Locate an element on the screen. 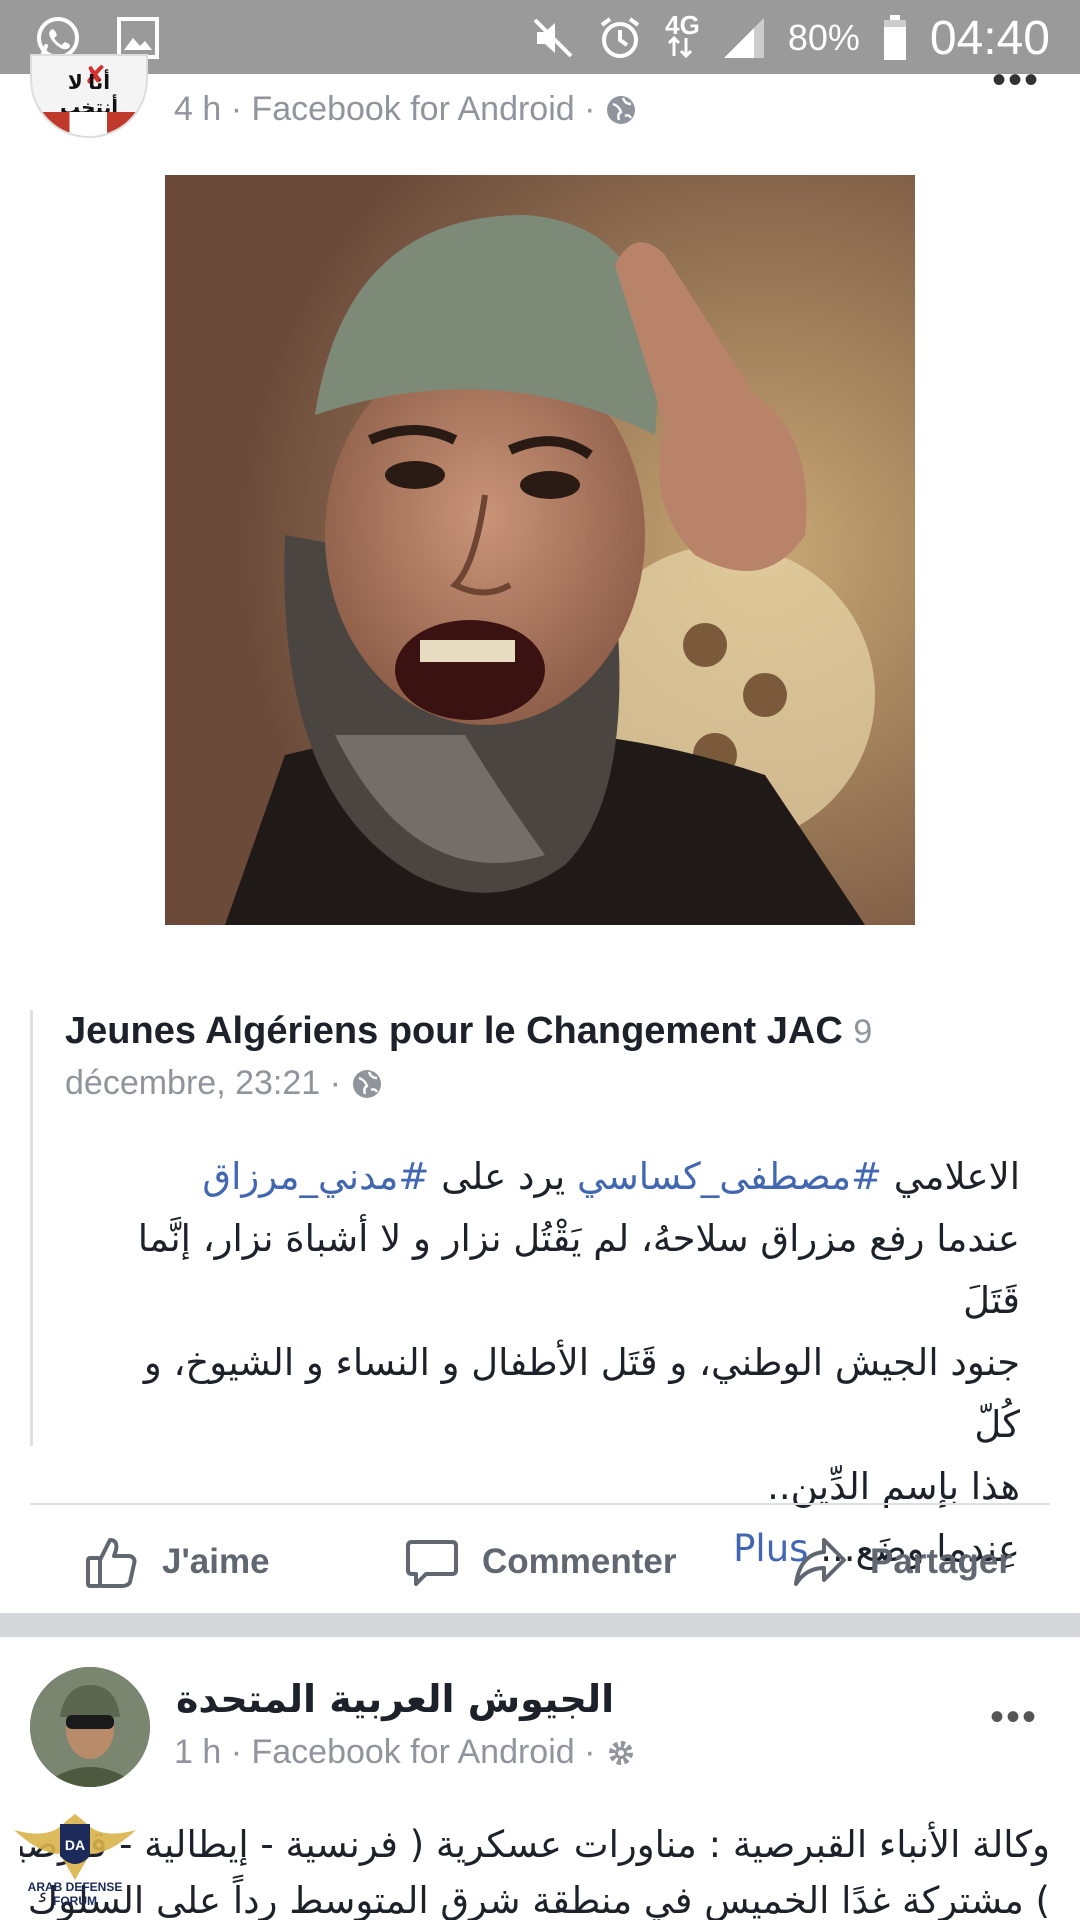 Image resolution: width=1080 pixels, height=1920 pixels. shield-eagle-icon: DA is located at coordinates (75, 1847).